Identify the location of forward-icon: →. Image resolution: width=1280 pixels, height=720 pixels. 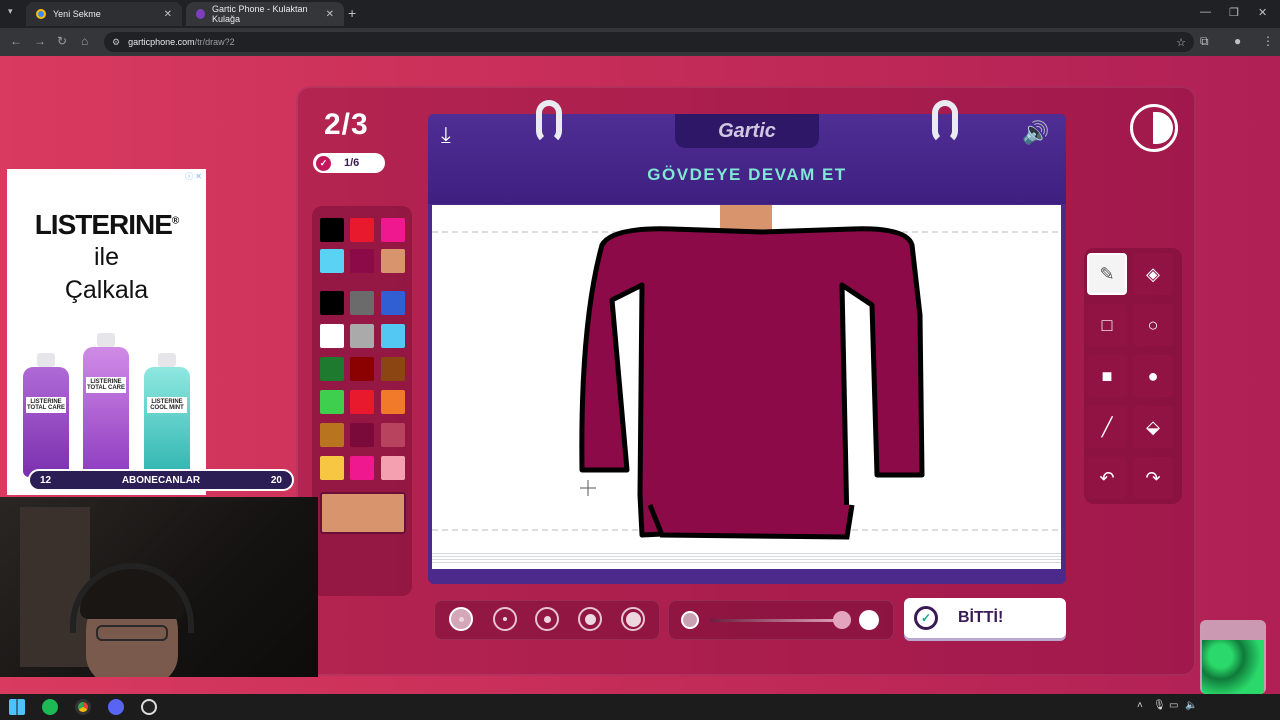
(40, 41).